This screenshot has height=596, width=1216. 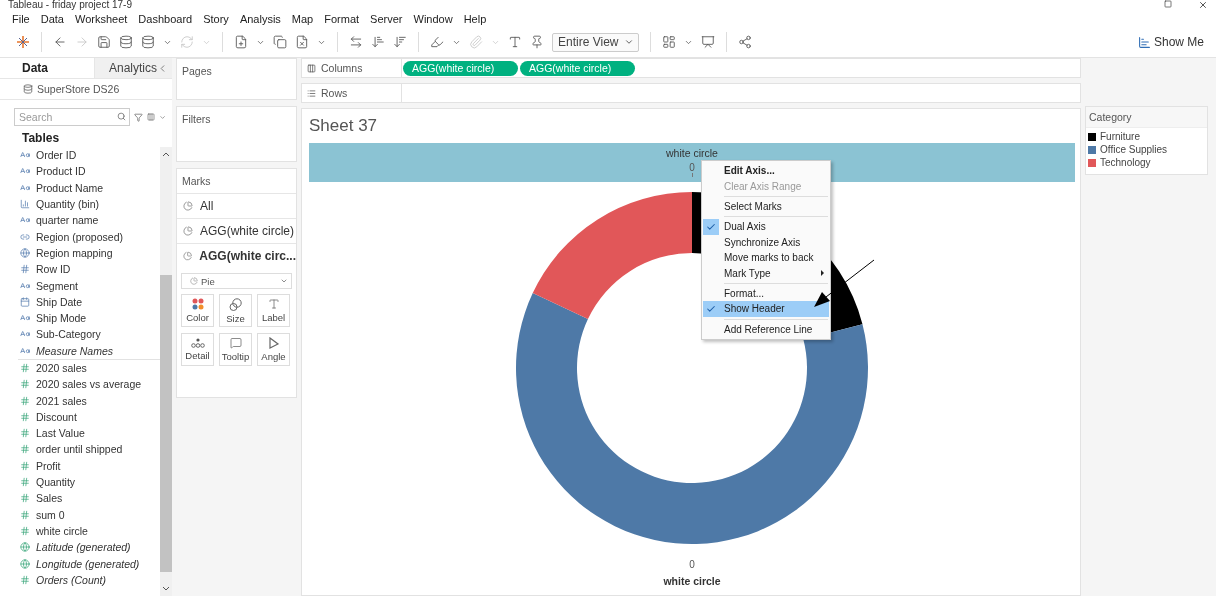 I want to click on close-icon, so click(x=1203, y=5).